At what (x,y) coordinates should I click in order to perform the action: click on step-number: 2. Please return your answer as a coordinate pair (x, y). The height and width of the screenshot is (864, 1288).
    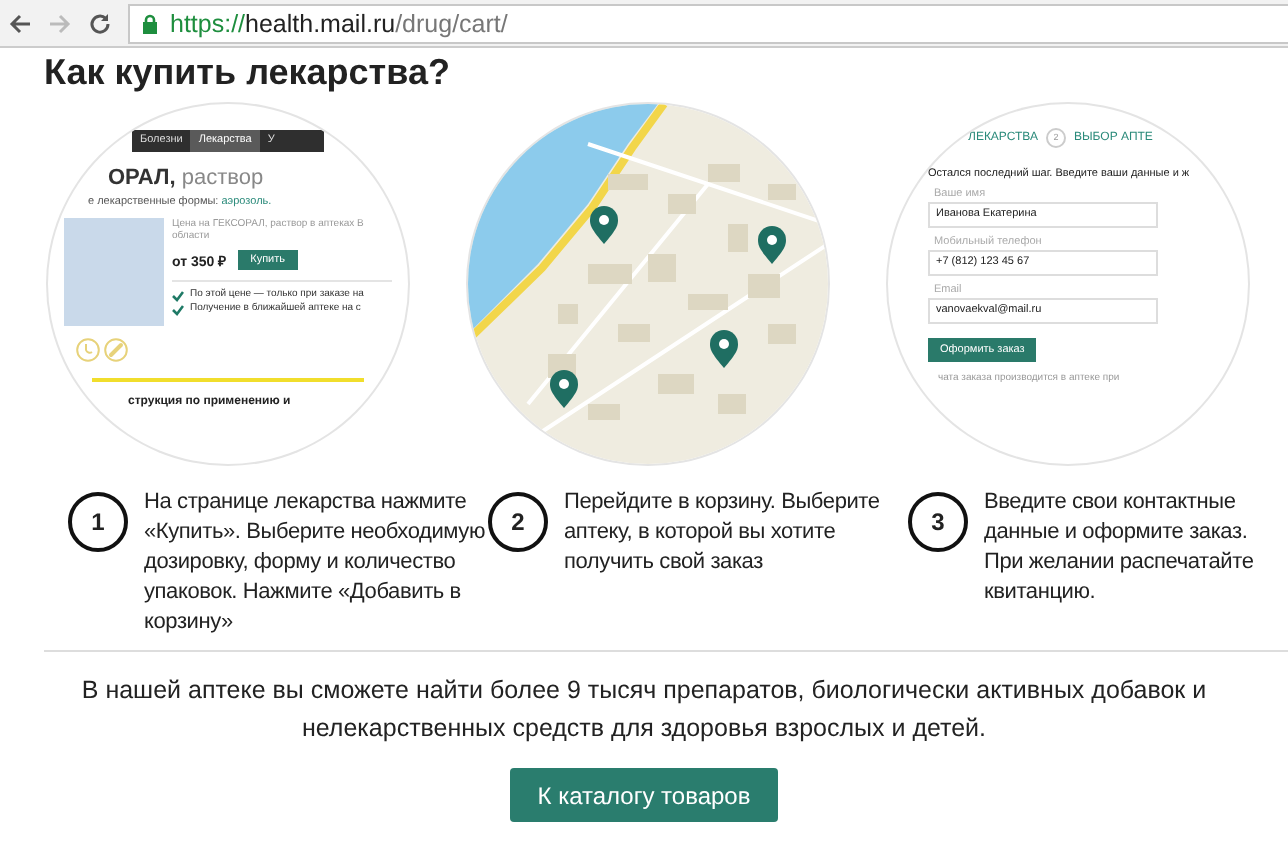
    Looking at the image, I should click on (518, 522).